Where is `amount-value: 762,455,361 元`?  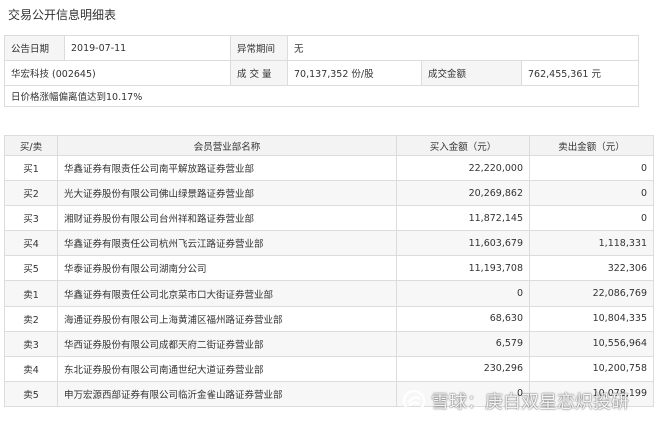
amount-value: 762,455,361 元 is located at coordinates (580, 73).